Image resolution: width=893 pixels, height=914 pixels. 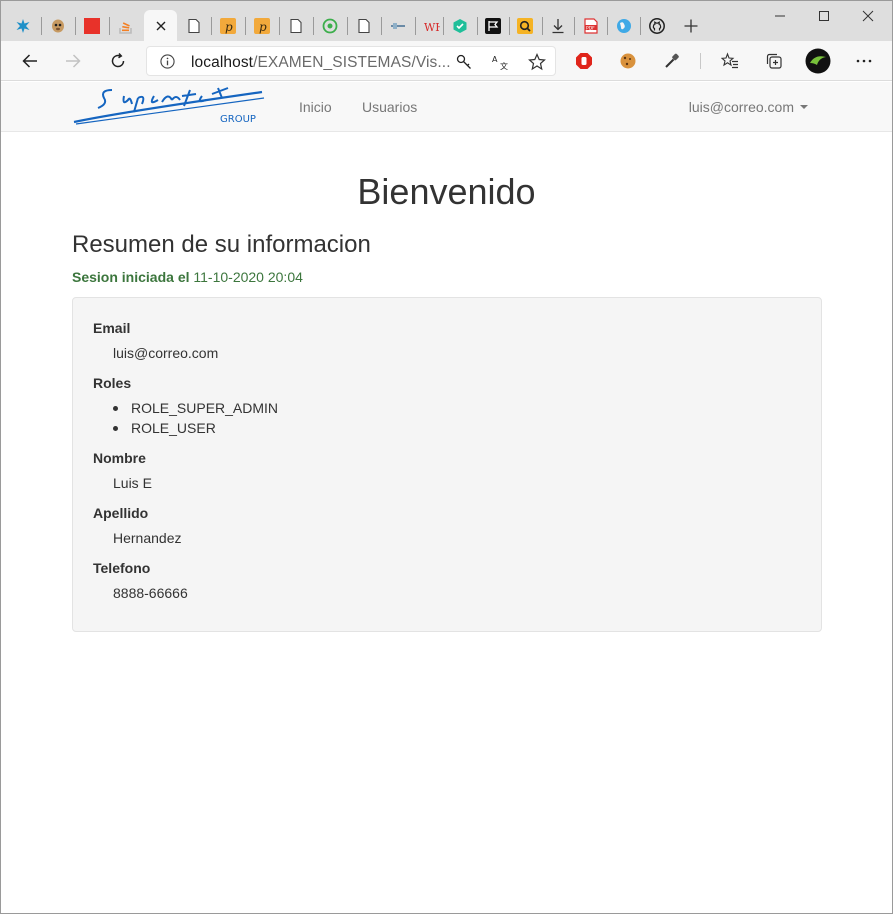 What do you see at coordinates (315, 107) in the screenshot?
I see `nav-inicio: Inicio` at bounding box center [315, 107].